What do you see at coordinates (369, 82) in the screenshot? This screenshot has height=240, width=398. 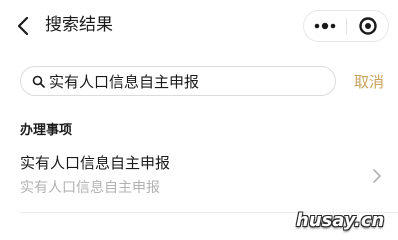 I see `cancel-button: 取消` at bounding box center [369, 82].